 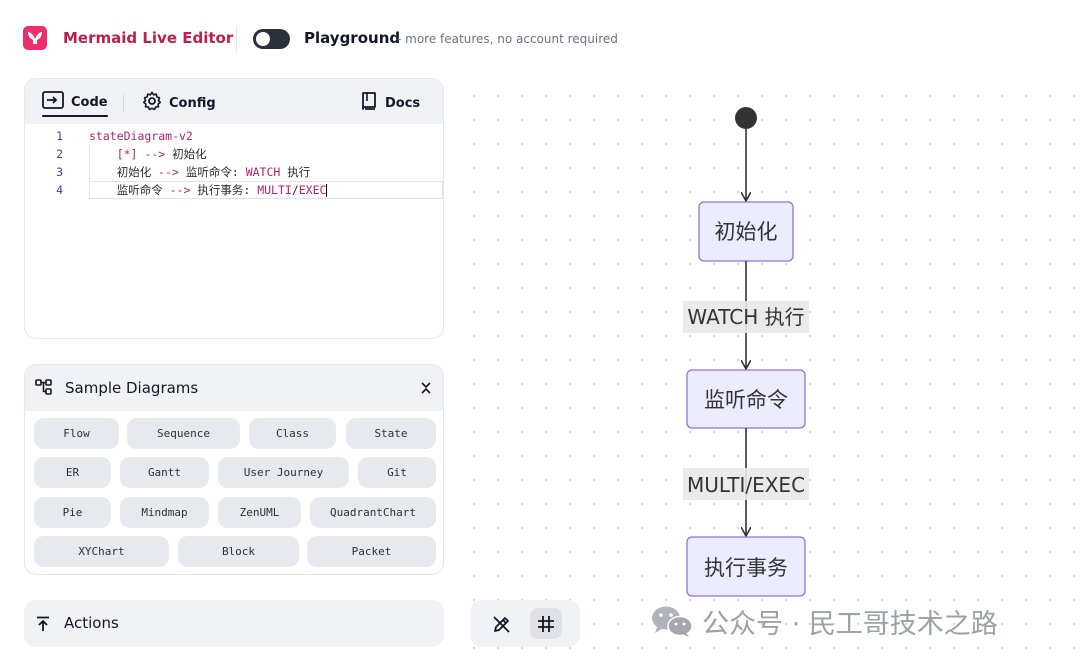 I want to click on line-number: 4, so click(x=59, y=190).